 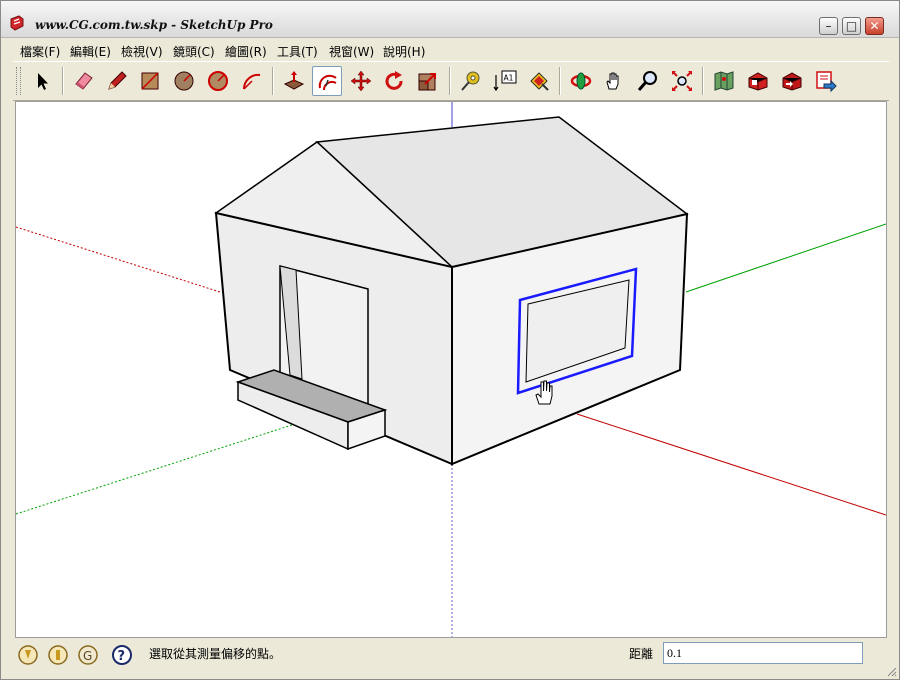 I want to click on svg-text: G, so click(x=87, y=656).